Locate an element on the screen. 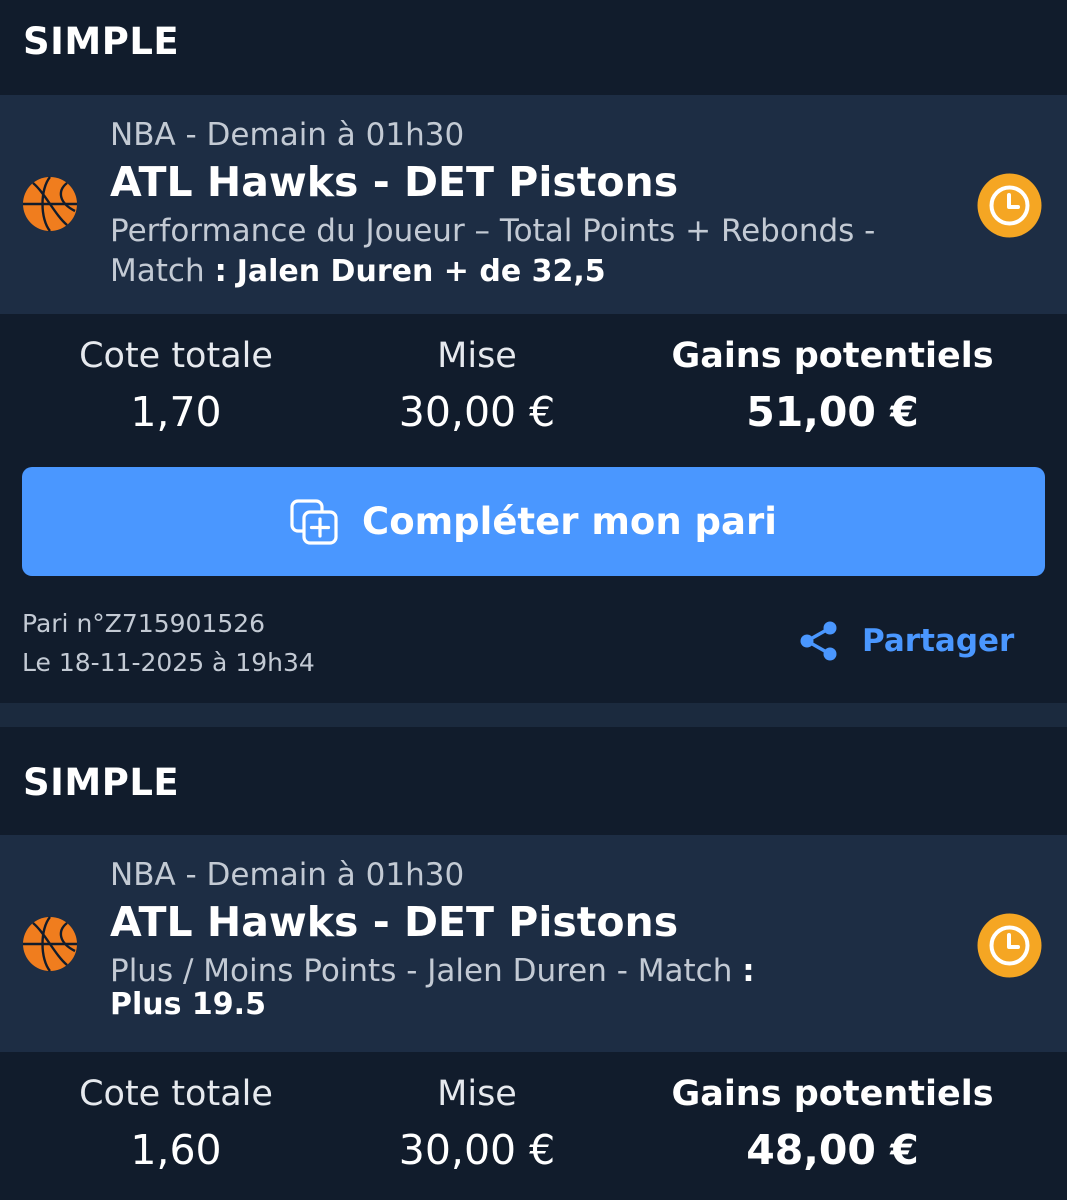 The height and width of the screenshot is (1200, 1067). add-selection-icon is located at coordinates (314, 521).